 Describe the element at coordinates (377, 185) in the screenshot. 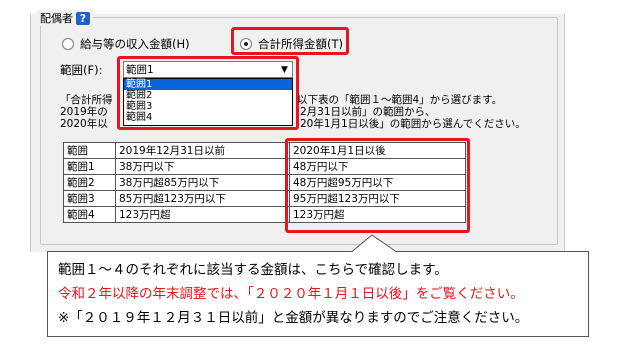

I see `highlight-2020-column` at that location.